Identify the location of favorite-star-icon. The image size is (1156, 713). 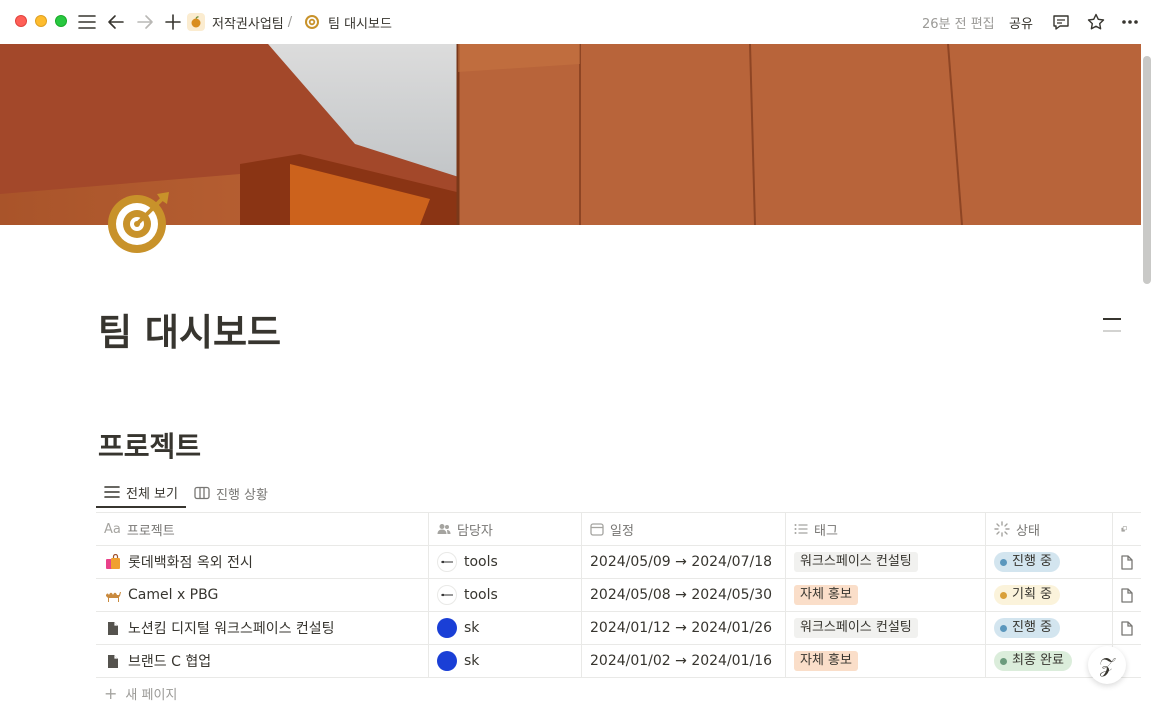
(1096, 22).